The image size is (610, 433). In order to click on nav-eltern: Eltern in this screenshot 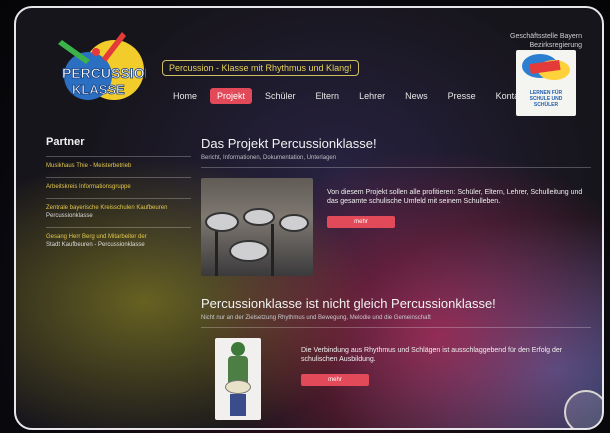, I will do `click(328, 96)`.